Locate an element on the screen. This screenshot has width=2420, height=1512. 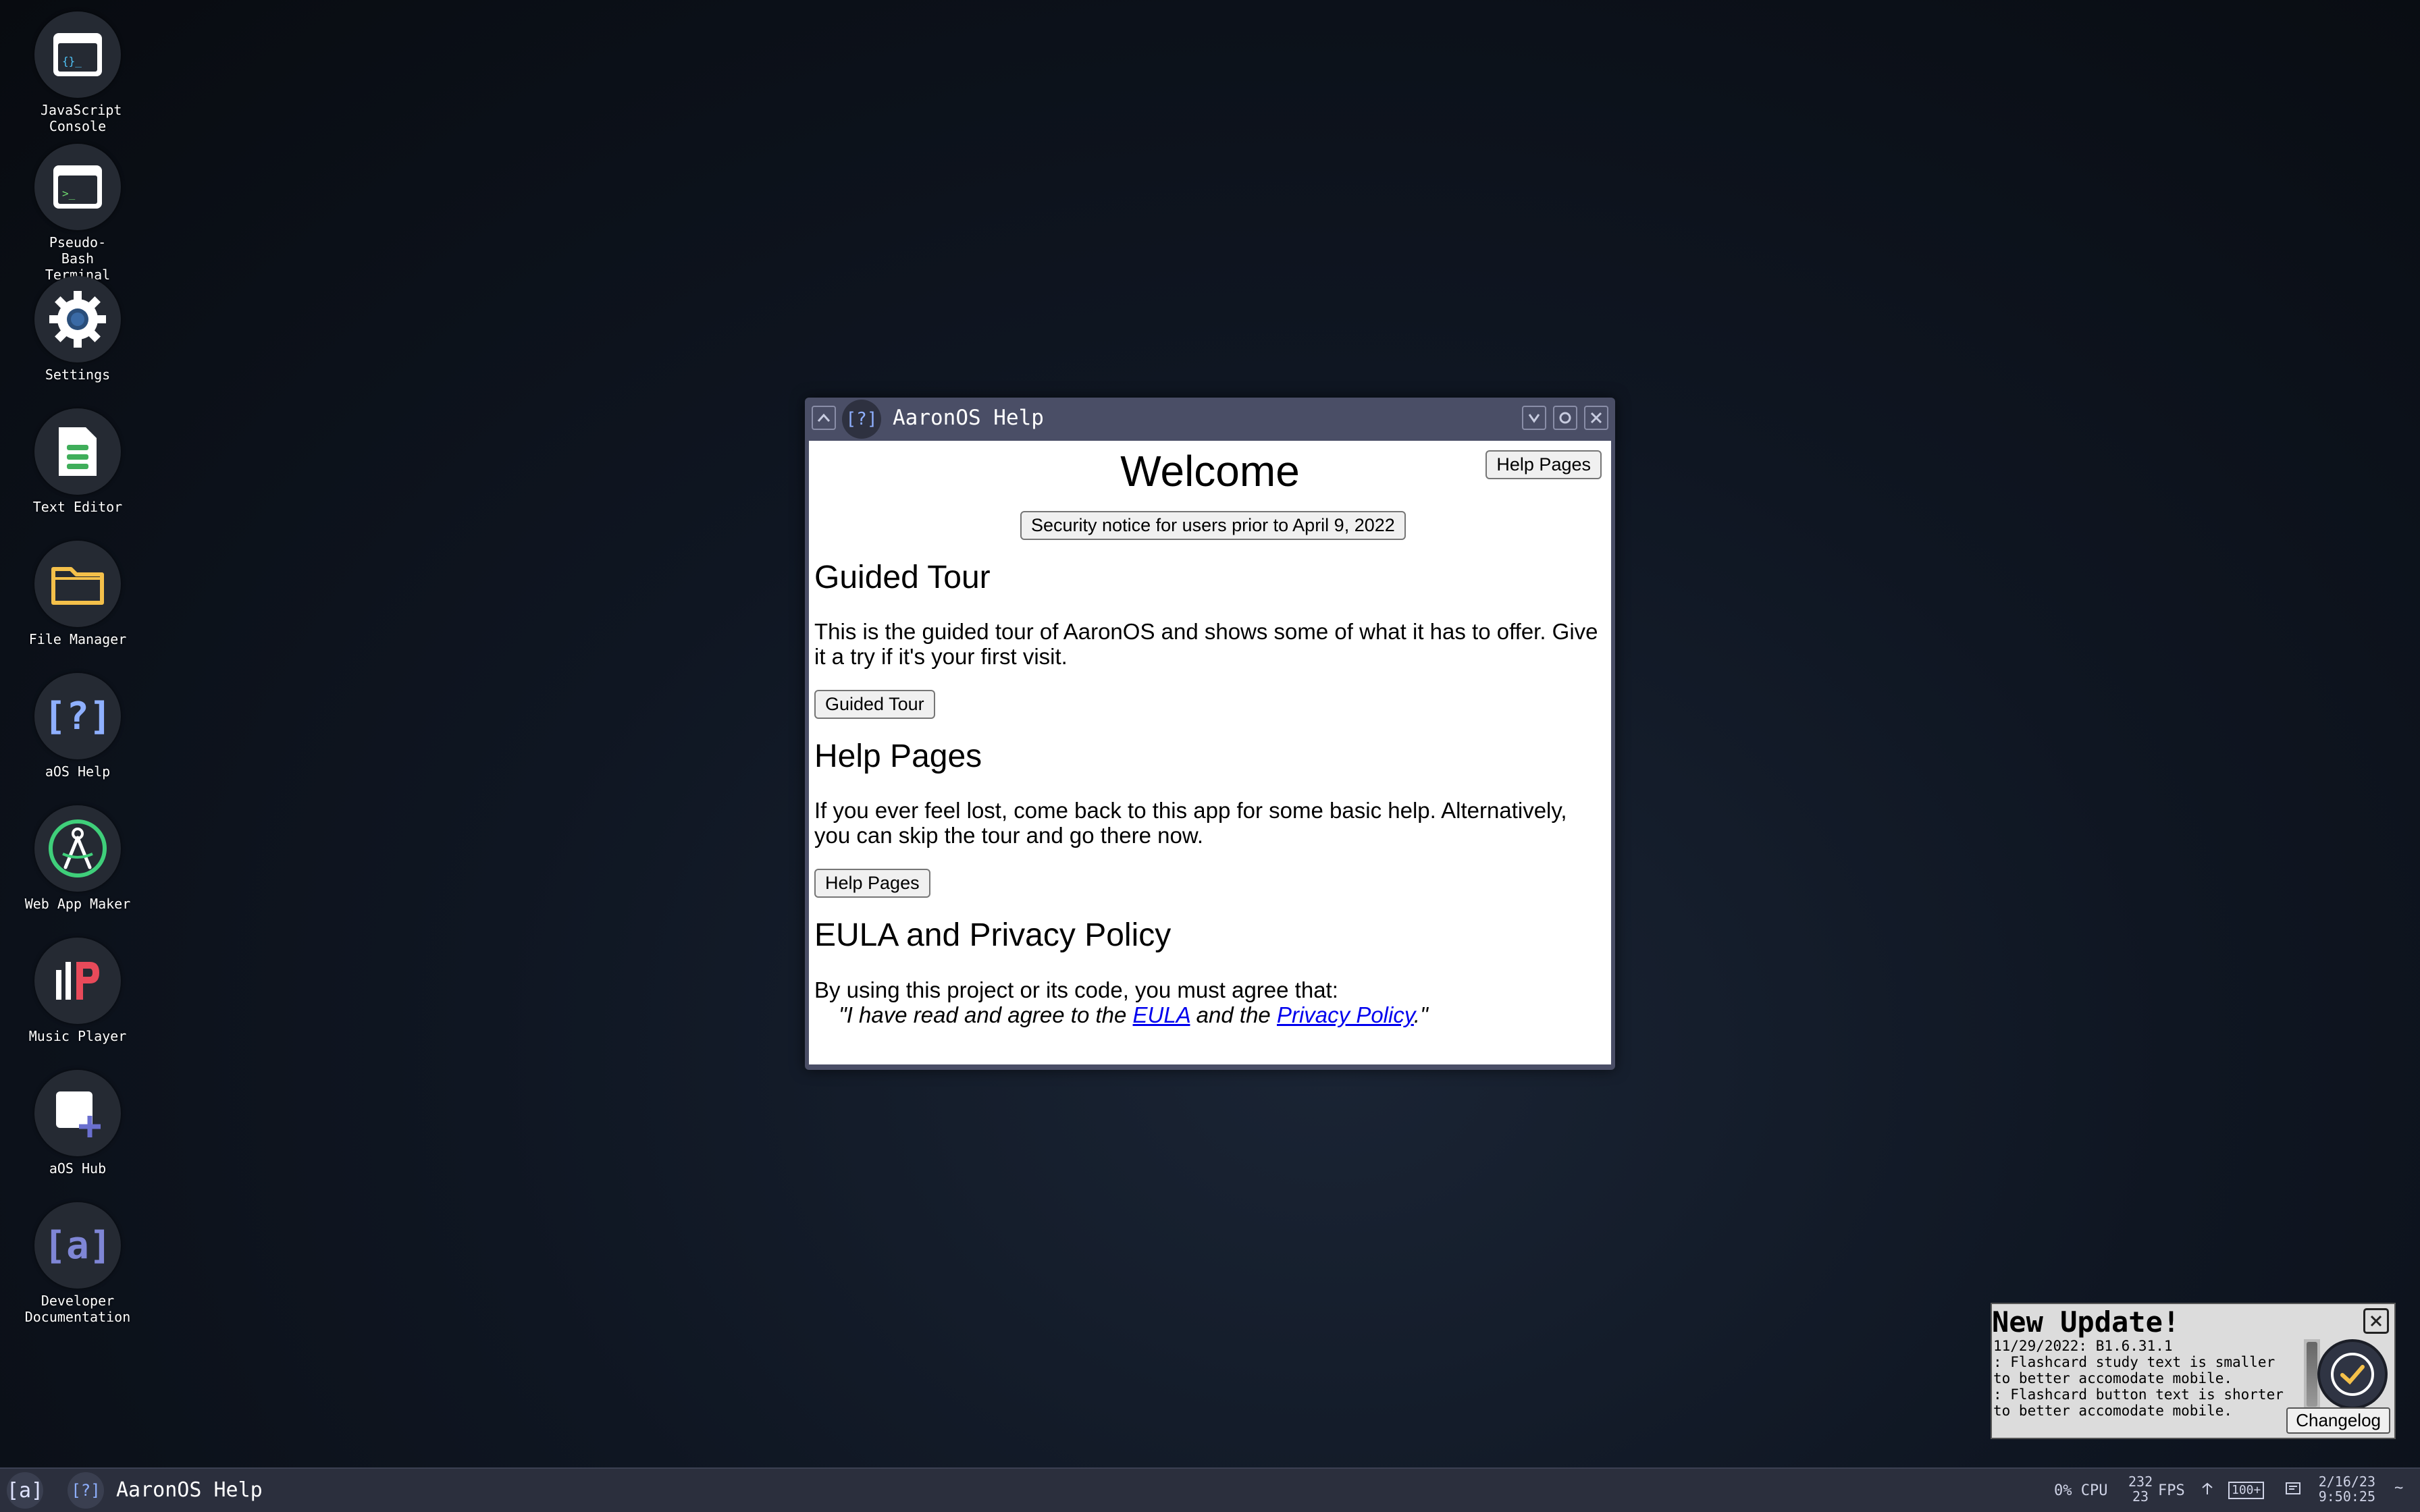
desktop-icon-file-manager: File Manager is located at coordinates (77, 594).